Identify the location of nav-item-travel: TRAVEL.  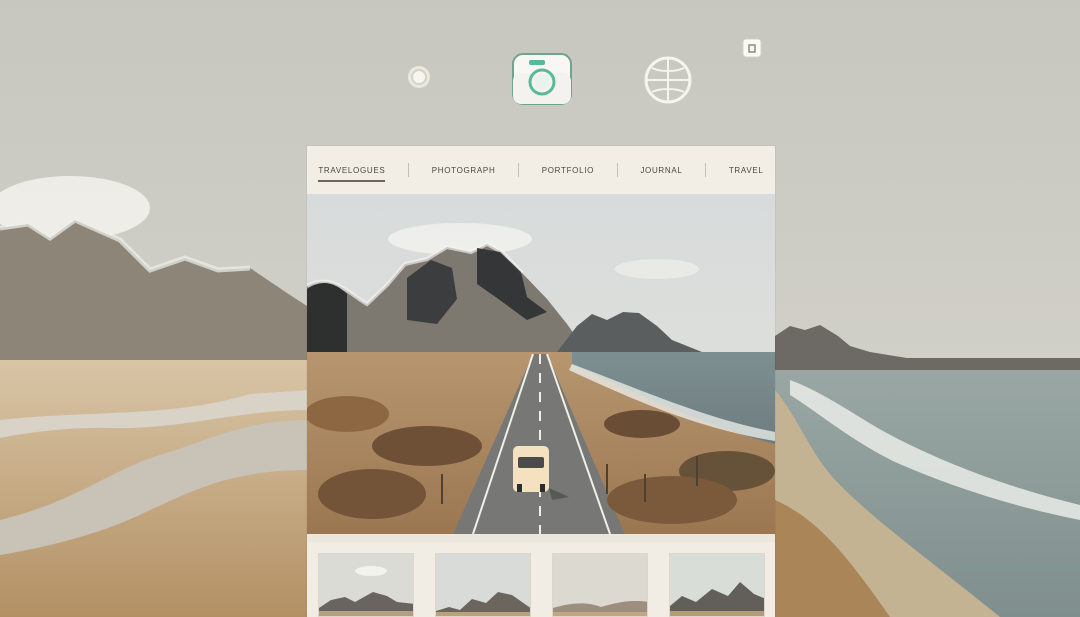
(746, 170).